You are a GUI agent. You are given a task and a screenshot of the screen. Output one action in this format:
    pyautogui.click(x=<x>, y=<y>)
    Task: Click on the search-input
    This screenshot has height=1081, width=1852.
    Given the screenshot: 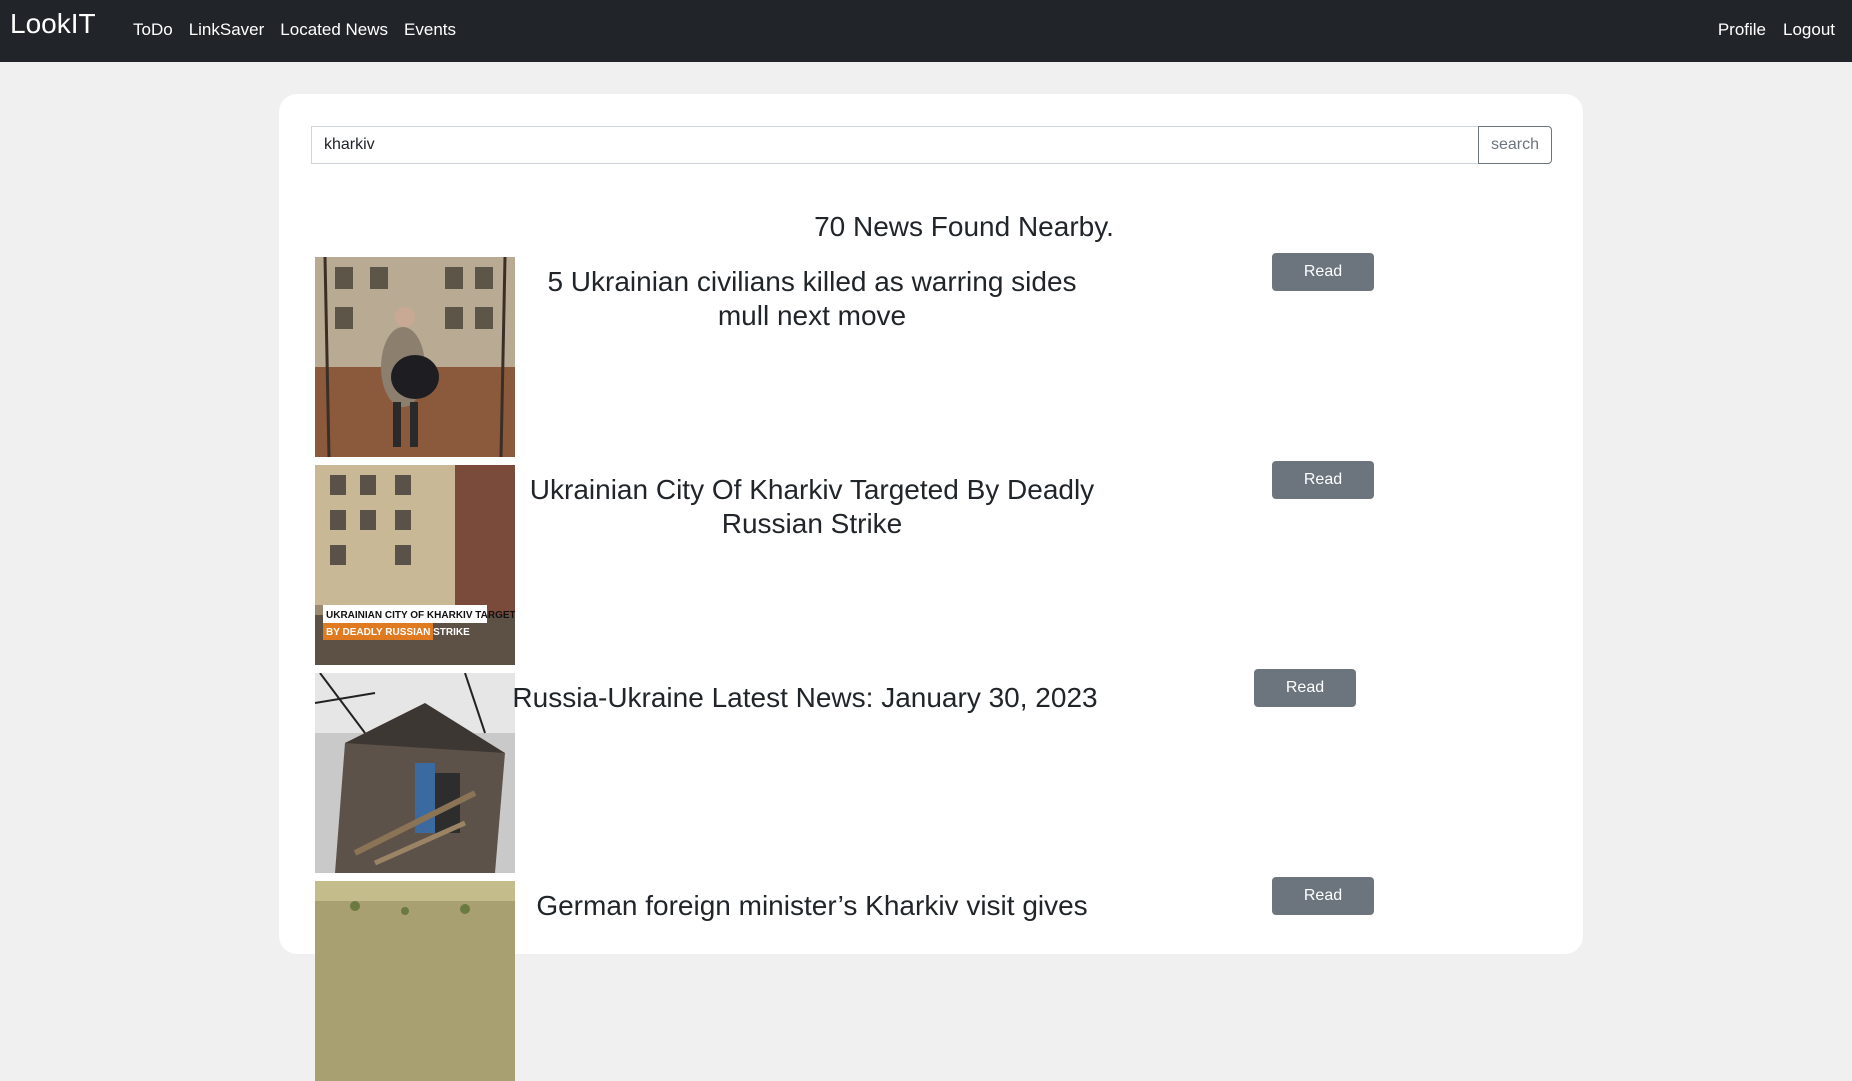 What is the action you would take?
    pyautogui.click(x=894, y=145)
    